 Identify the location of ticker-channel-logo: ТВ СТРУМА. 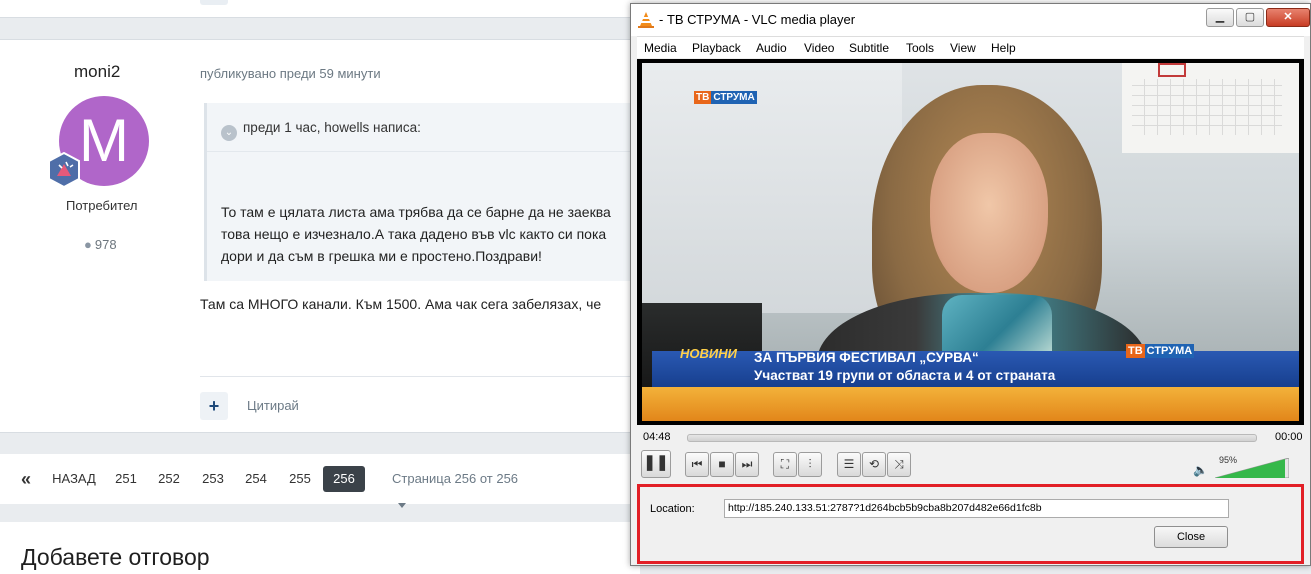
(1160, 351).